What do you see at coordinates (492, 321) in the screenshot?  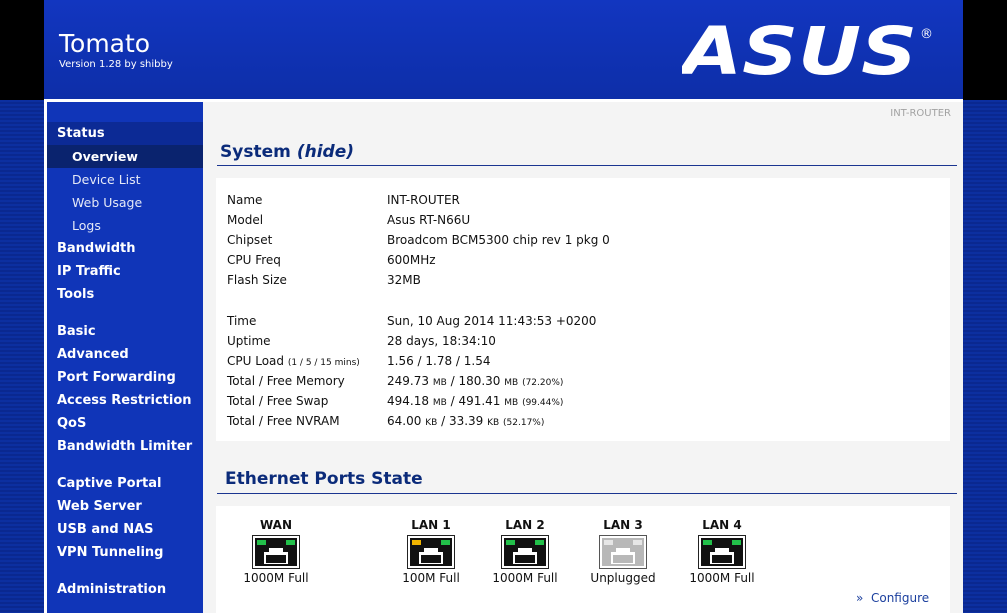 I see `row-value: Sun, 10 Aug 2014 11:43:53 +0200` at bounding box center [492, 321].